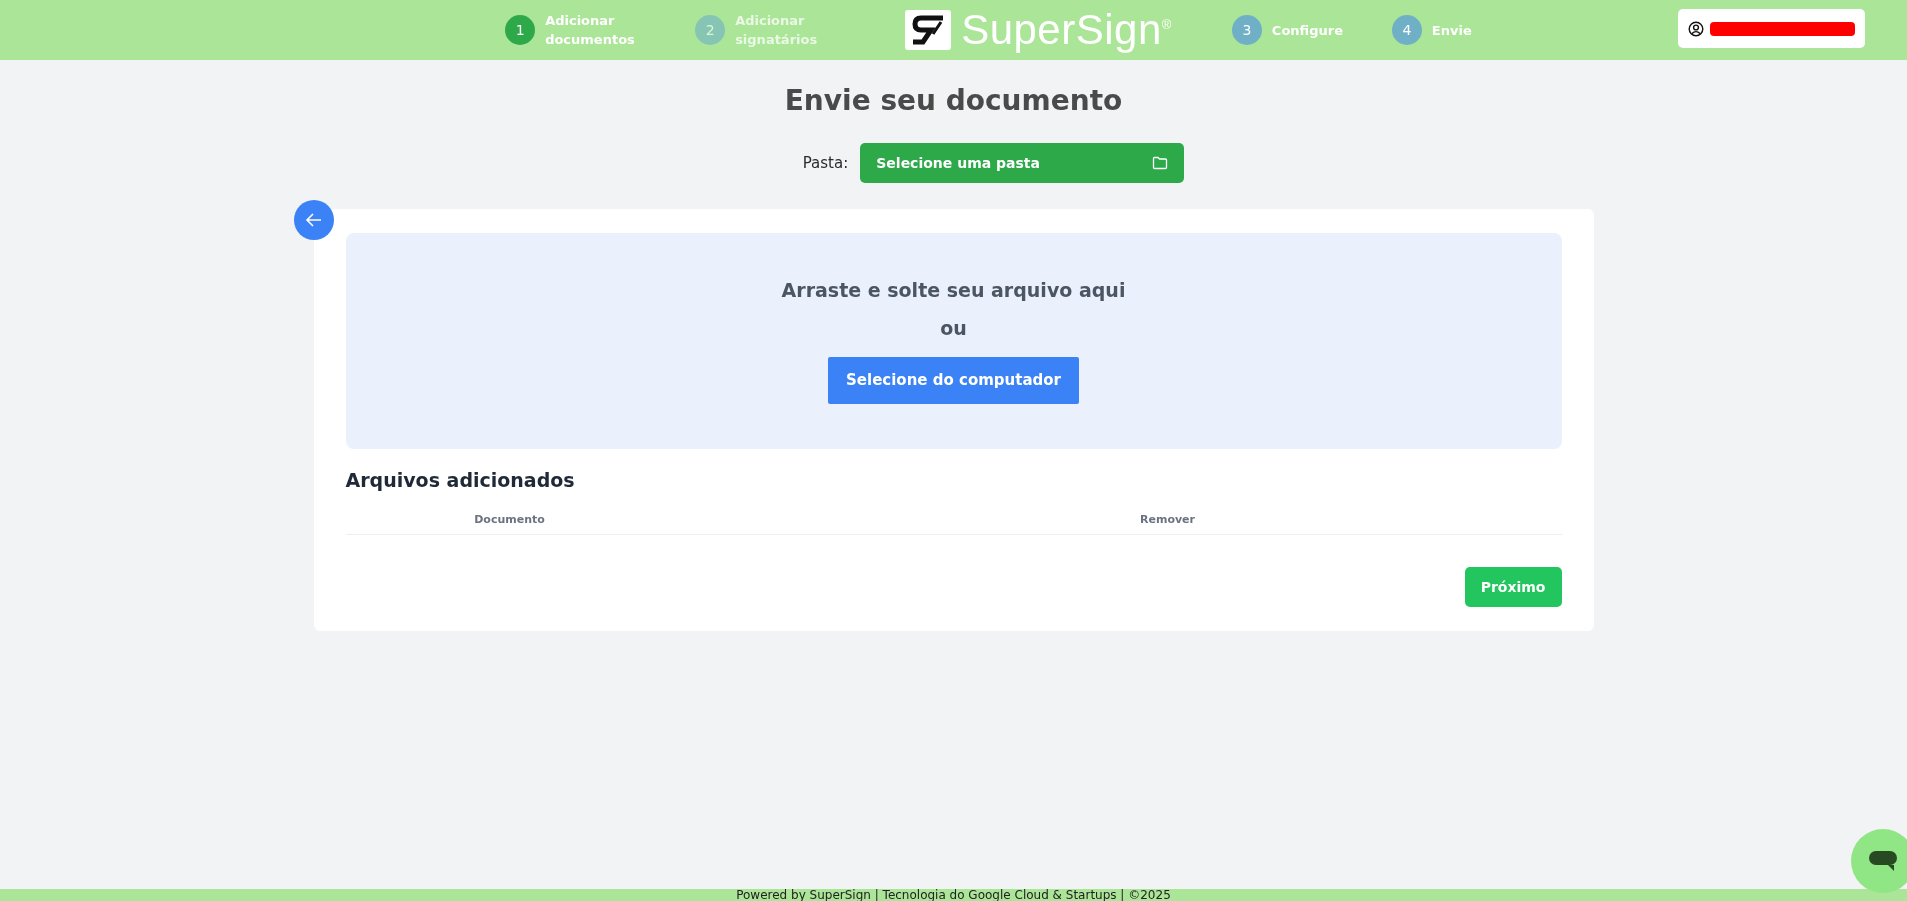 The width and height of the screenshot is (1907, 901). Describe the element at coordinates (1771, 28) in the screenshot. I see `user-menu` at that location.